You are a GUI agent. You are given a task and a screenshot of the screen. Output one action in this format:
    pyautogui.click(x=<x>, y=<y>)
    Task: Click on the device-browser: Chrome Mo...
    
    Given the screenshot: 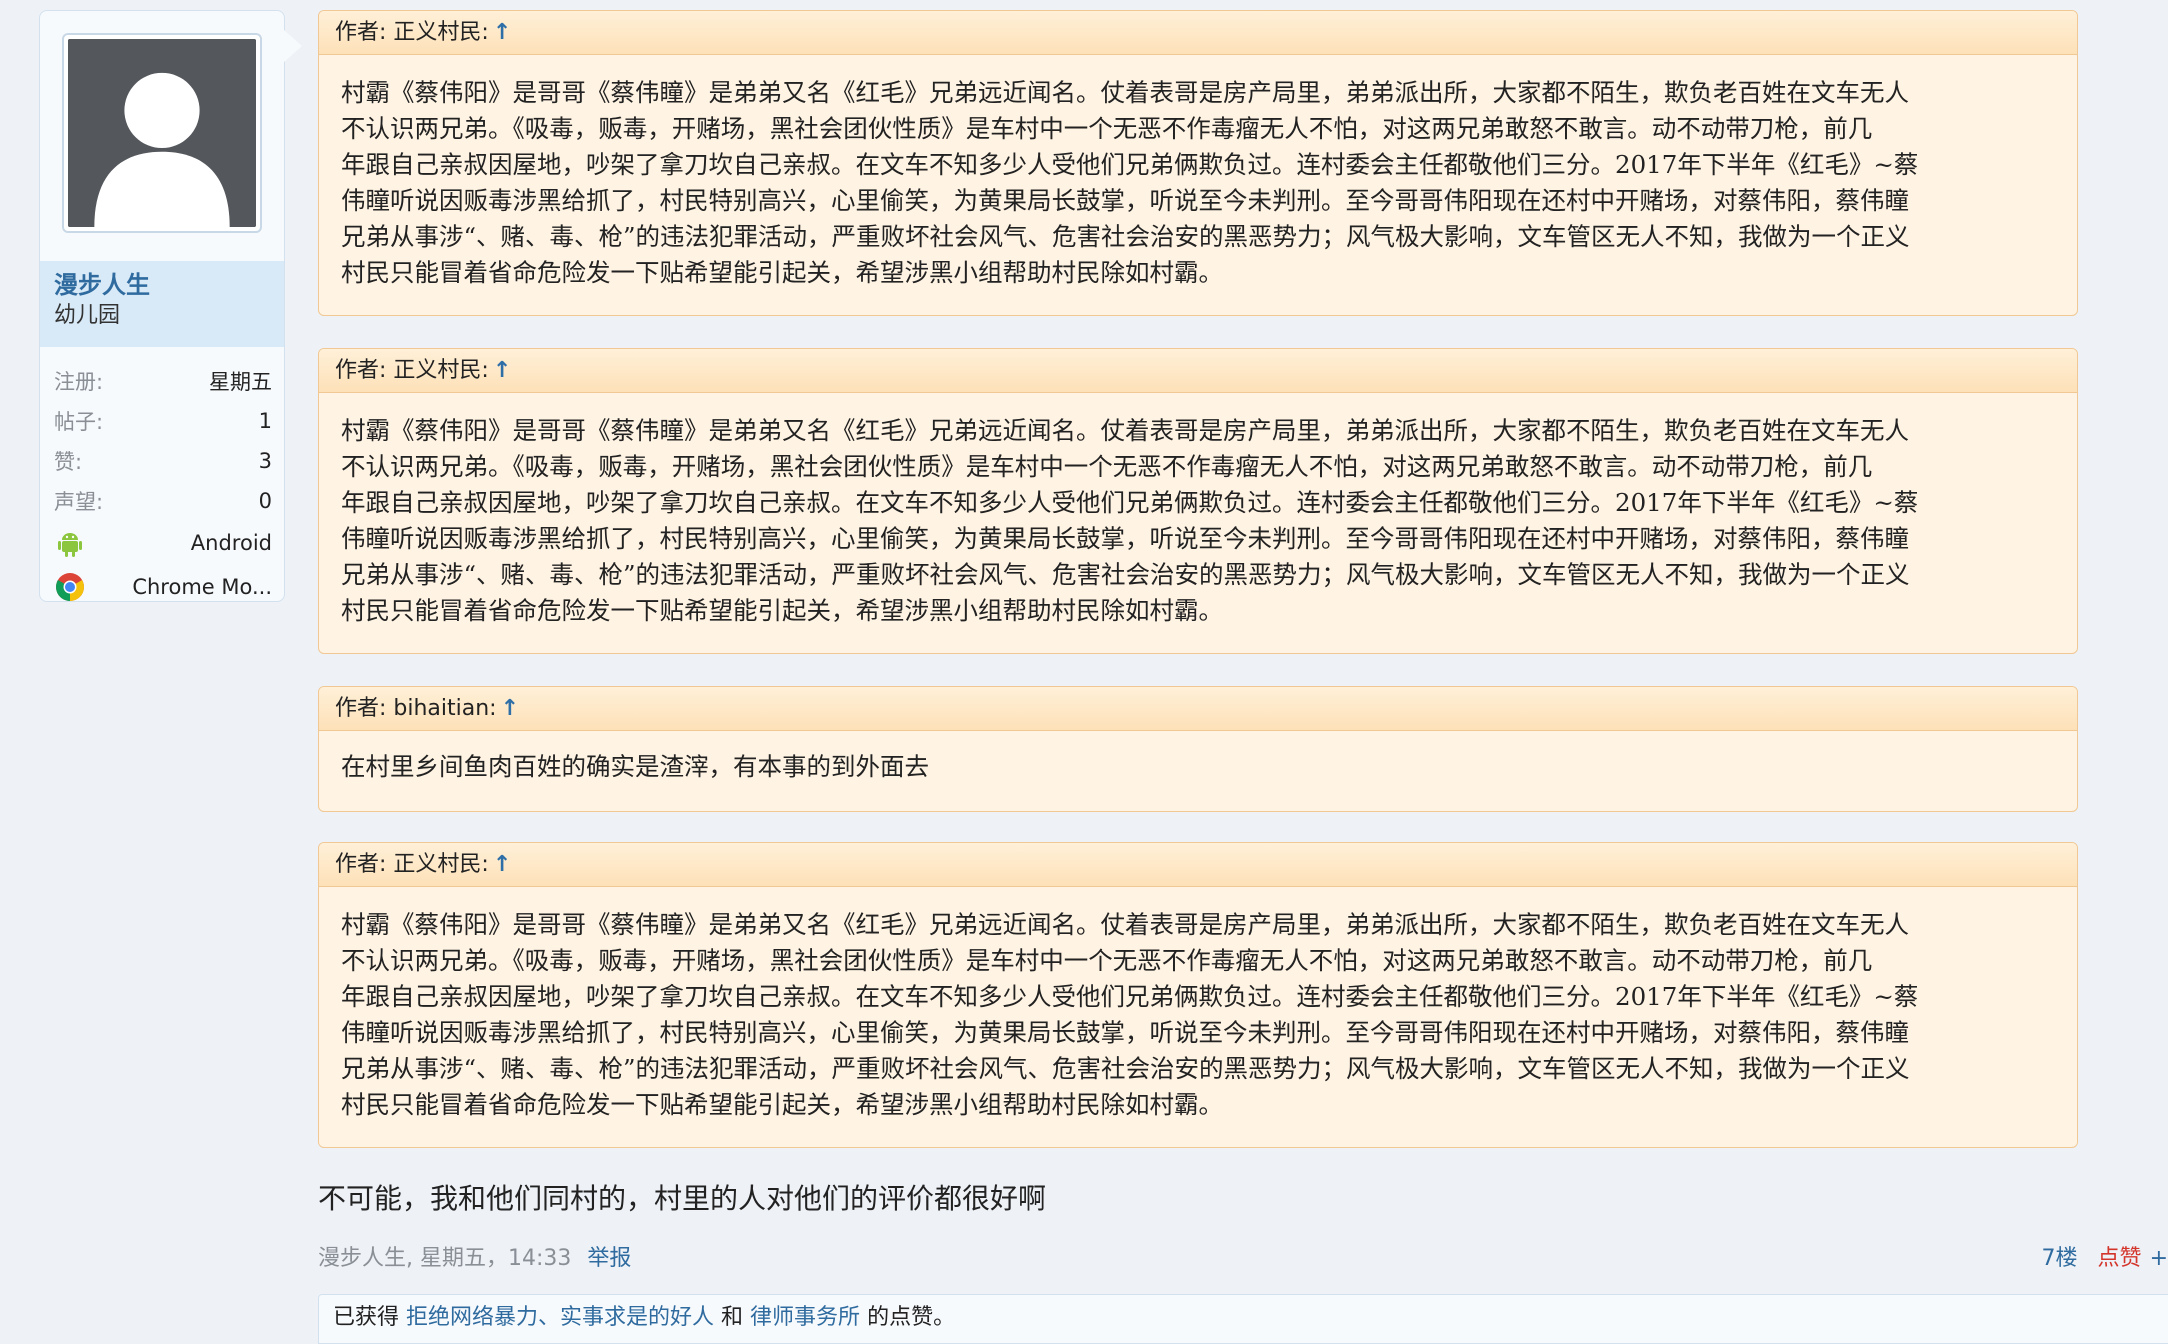 What is the action you would take?
    pyautogui.click(x=163, y=587)
    